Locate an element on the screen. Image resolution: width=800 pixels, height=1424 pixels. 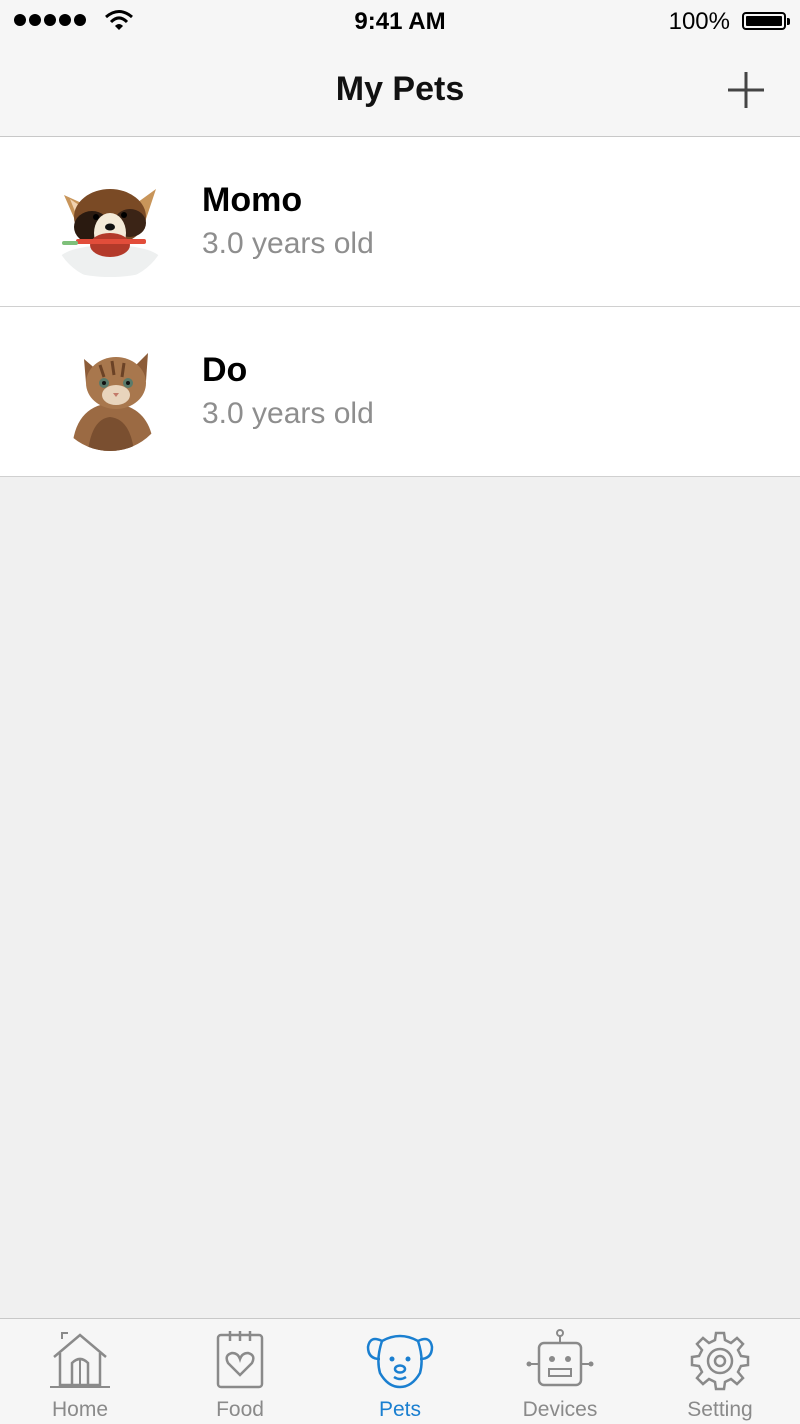
tab-label: Food is located at coordinates (240, 1409).